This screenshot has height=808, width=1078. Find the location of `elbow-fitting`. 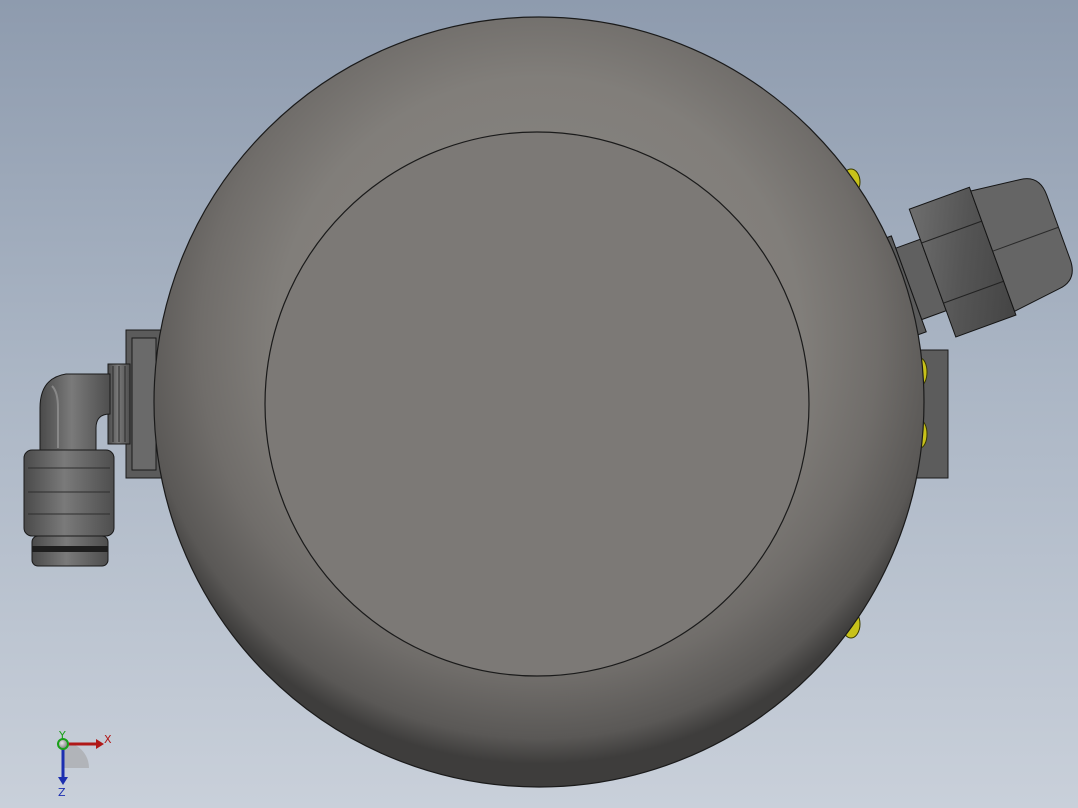

elbow-fitting is located at coordinates (77, 465).